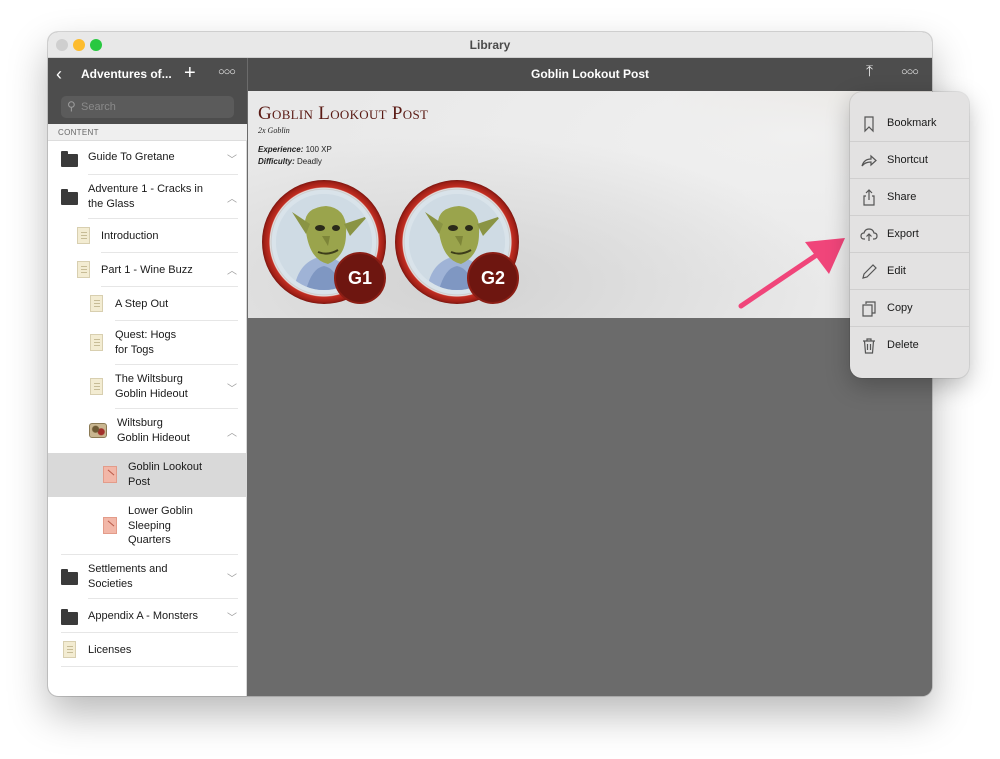  Describe the element at coordinates (147, 650) in the screenshot. I see `tree-item-licenses: Licenses` at that location.